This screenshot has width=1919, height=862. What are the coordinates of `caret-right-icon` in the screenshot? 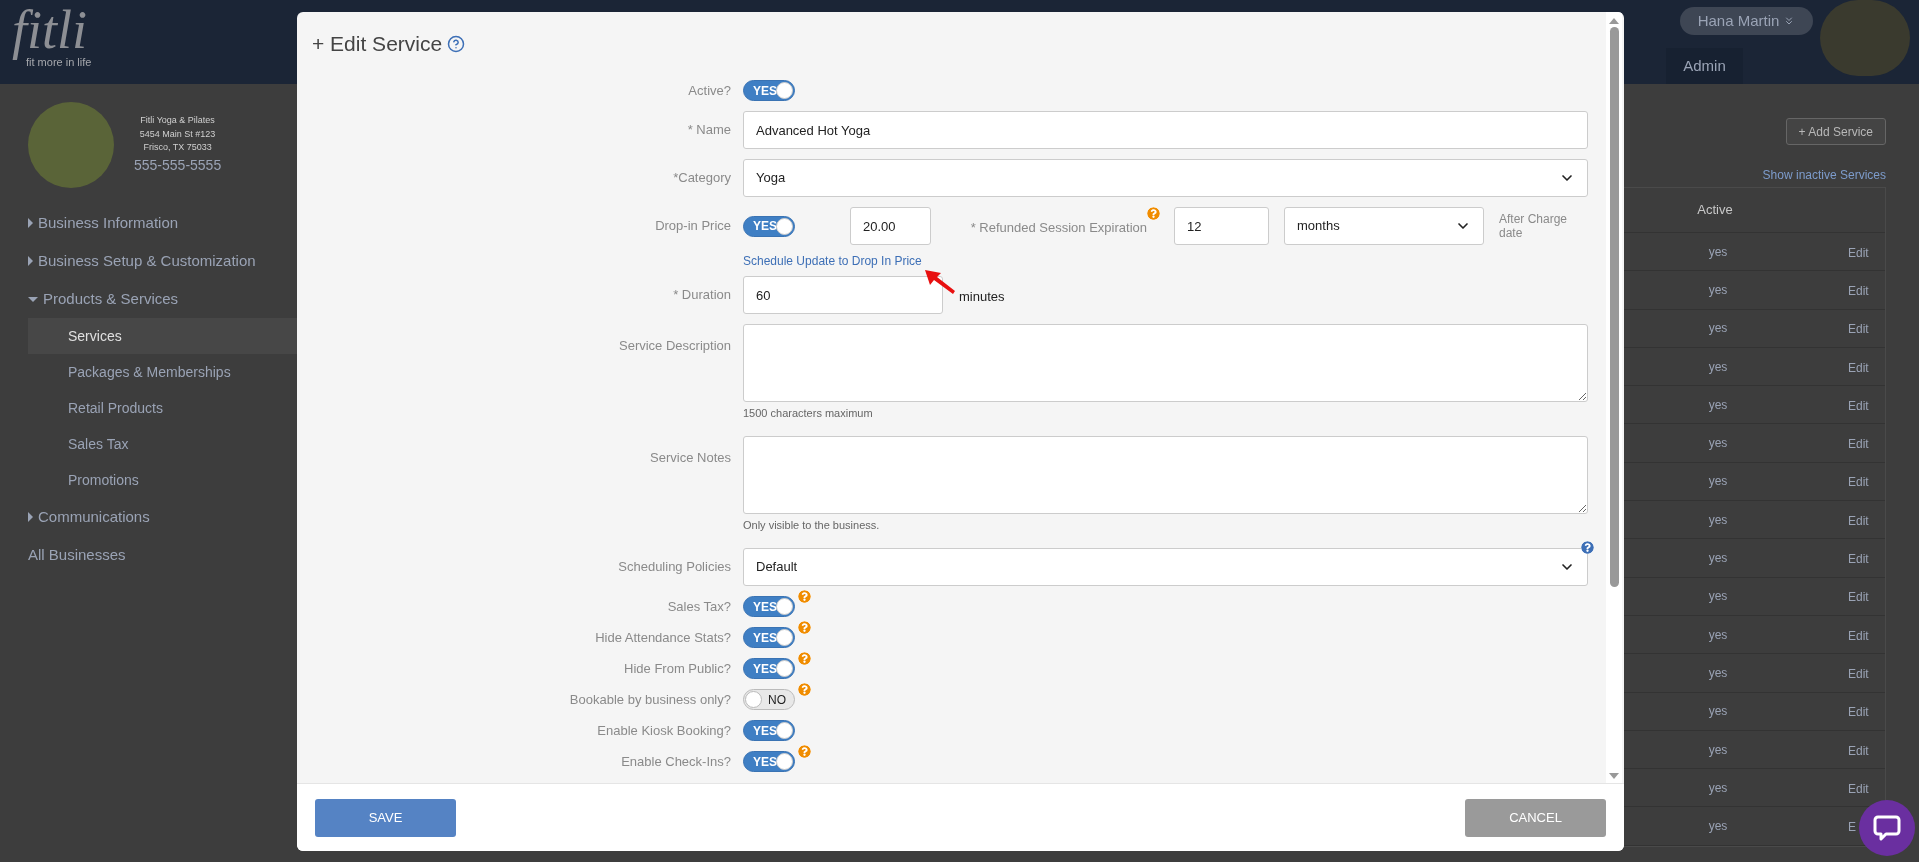 It's located at (30, 223).